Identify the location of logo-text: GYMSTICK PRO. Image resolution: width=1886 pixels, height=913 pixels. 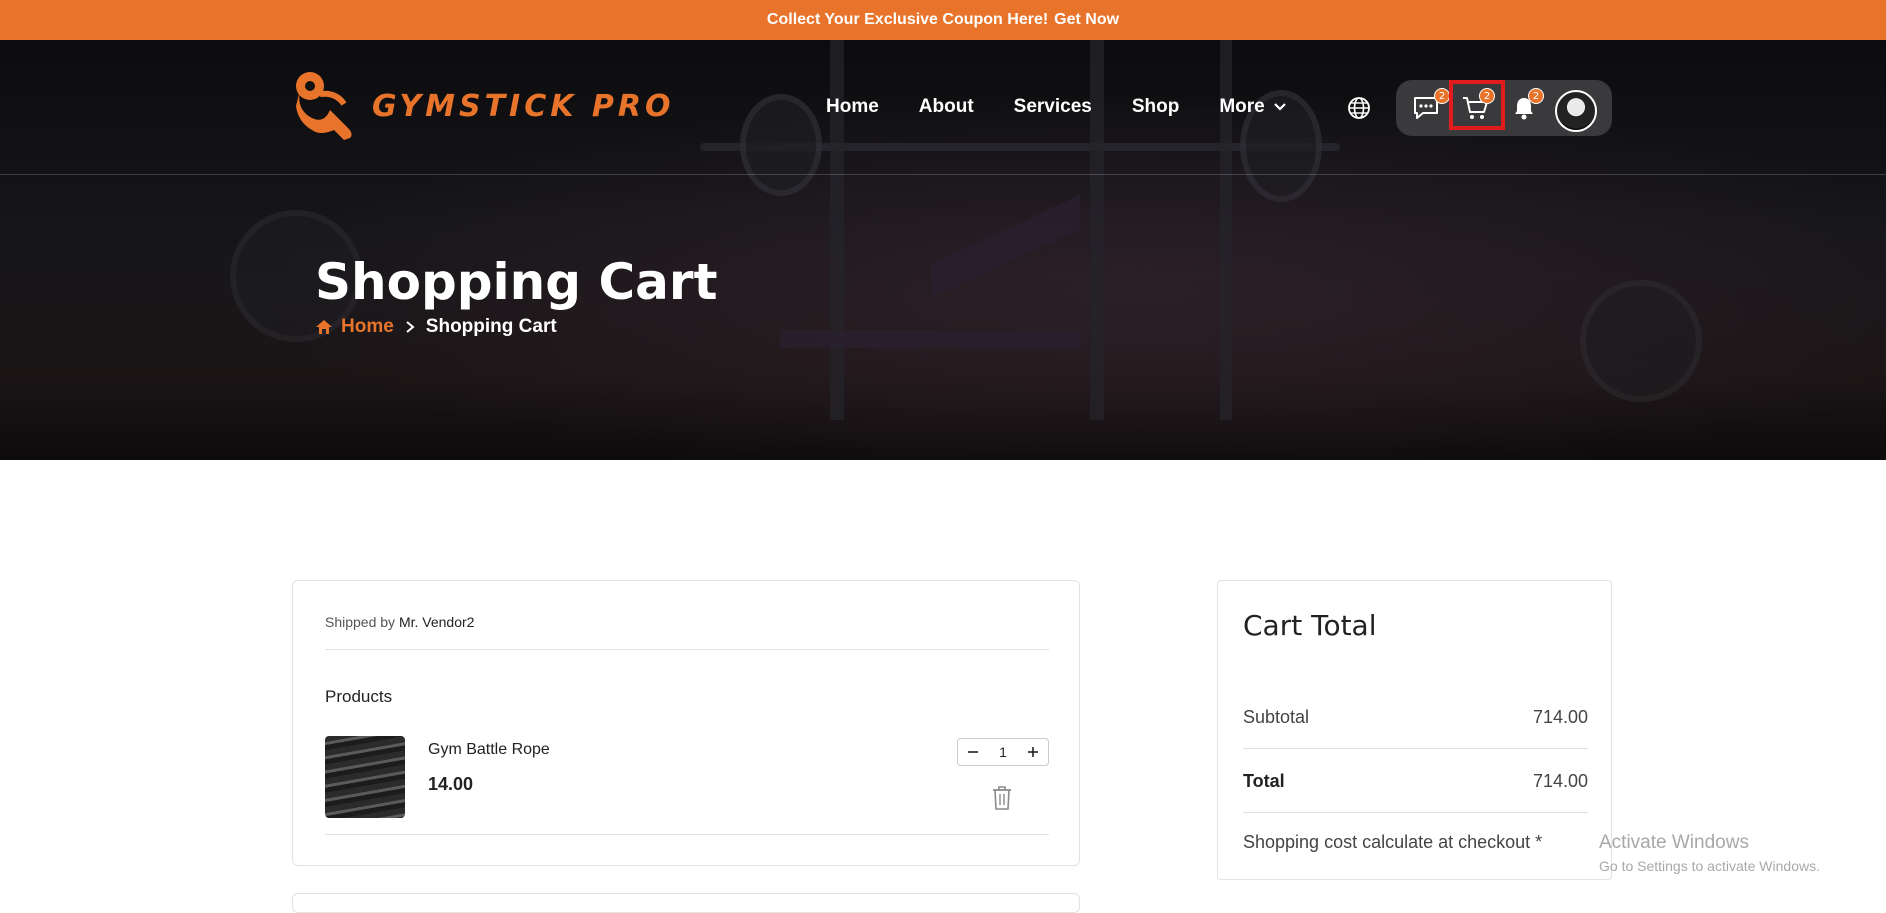
(523, 106).